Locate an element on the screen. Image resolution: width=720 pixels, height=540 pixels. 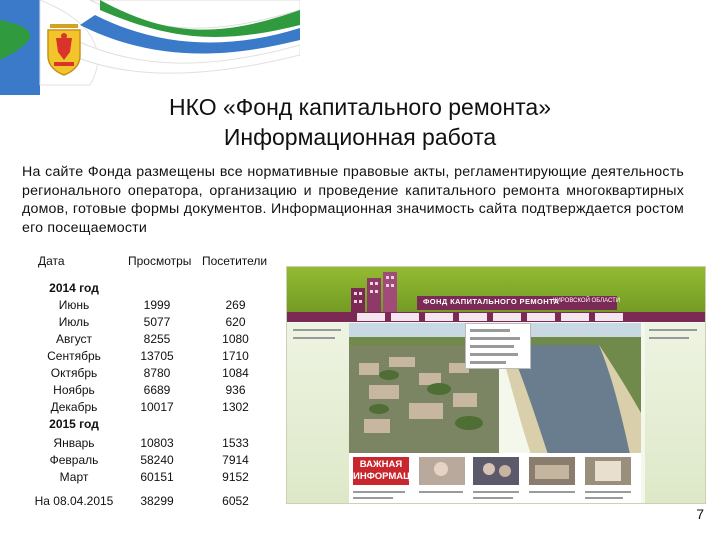
row-visitors: 7914 is located at coordinates (235, 460).